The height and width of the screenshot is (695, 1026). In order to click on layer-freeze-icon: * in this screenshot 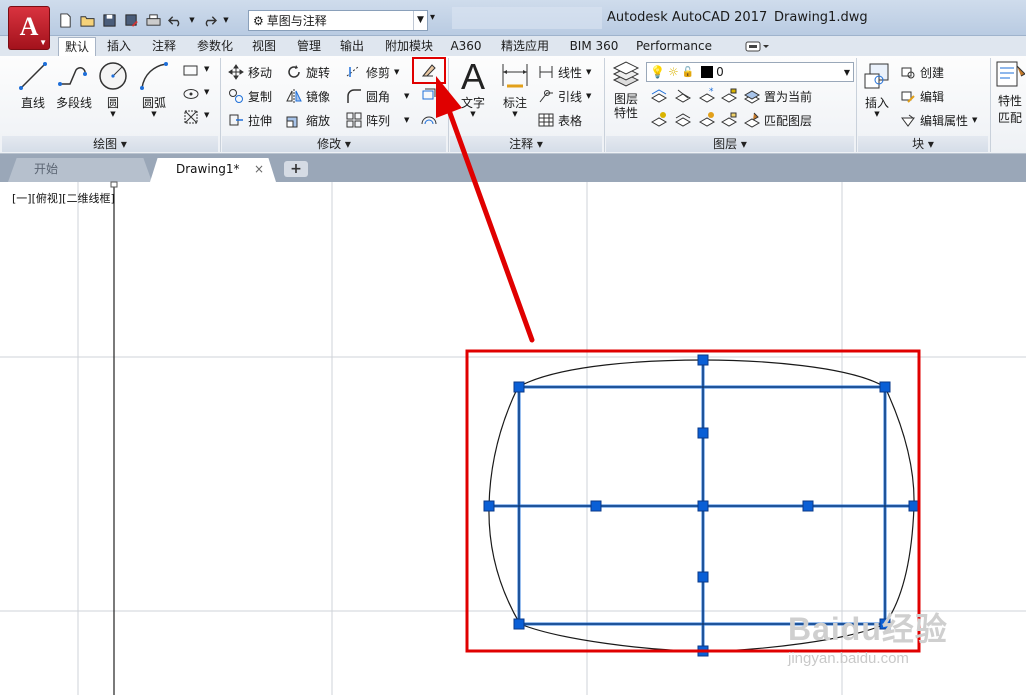, I will do `click(707, 95)`.